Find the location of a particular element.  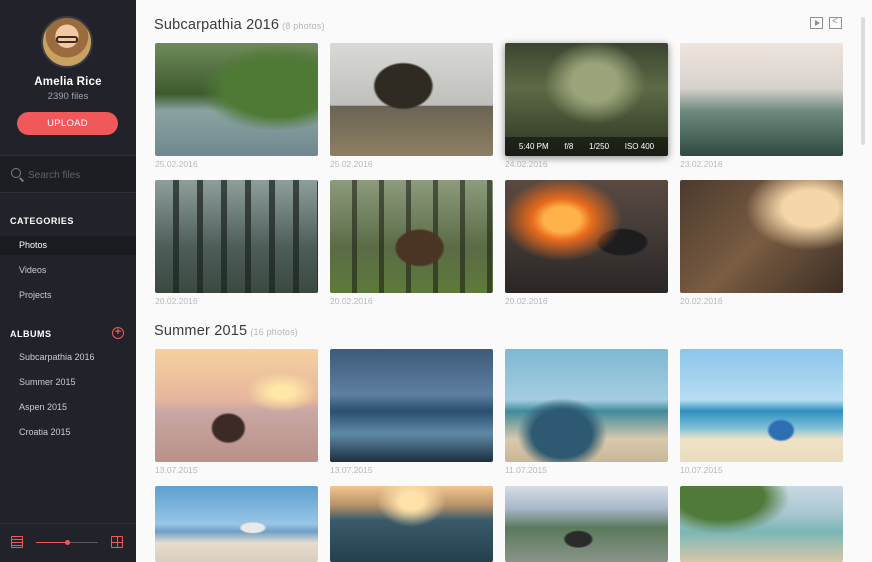

sidebar-item-photos: Photos is located at coordinates (68, 245).